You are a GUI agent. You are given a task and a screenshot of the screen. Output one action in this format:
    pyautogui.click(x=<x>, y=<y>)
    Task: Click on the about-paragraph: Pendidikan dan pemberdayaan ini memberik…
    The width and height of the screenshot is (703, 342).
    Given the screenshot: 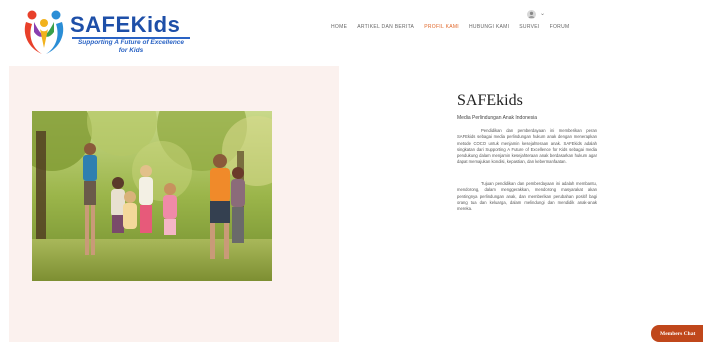 What is the action you would take?
    pyautogui.click(x=527, y=146)
    